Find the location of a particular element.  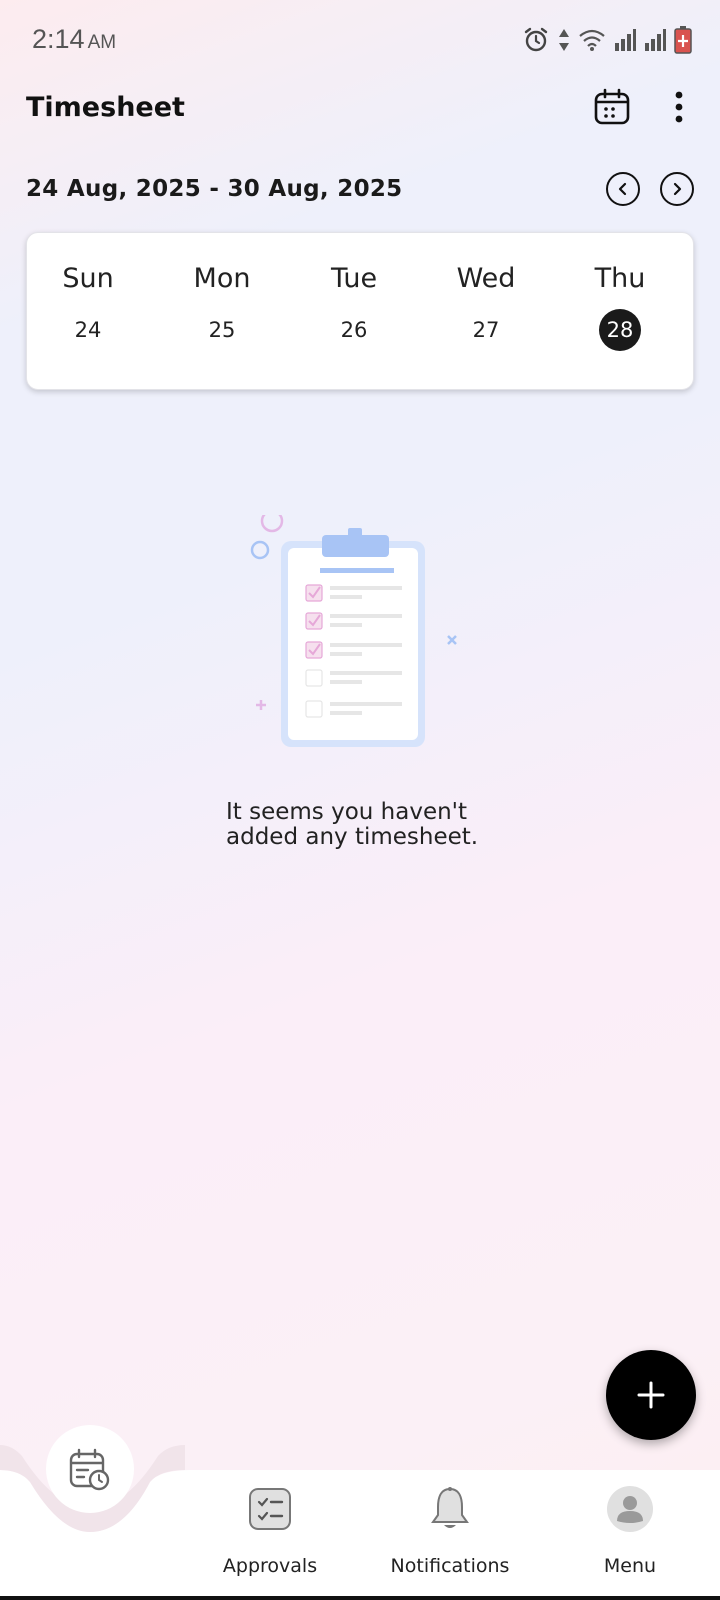

status-time-ampm: AM is located at coordinates (102, 42).